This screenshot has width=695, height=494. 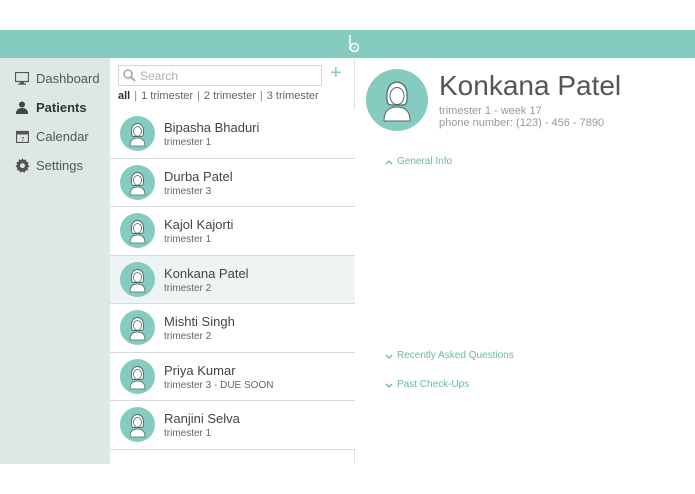 I want to click on chevron-up-icon, so click(x=389, y=161).